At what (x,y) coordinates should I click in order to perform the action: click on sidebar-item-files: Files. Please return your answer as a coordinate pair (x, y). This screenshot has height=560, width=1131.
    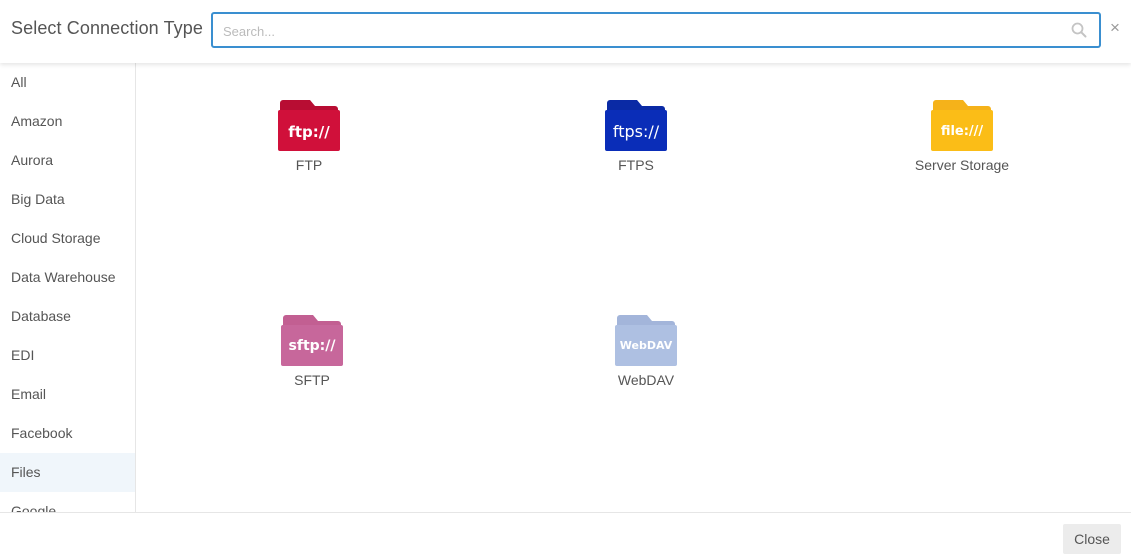
    Looking at the image, I should click on (67, 472).